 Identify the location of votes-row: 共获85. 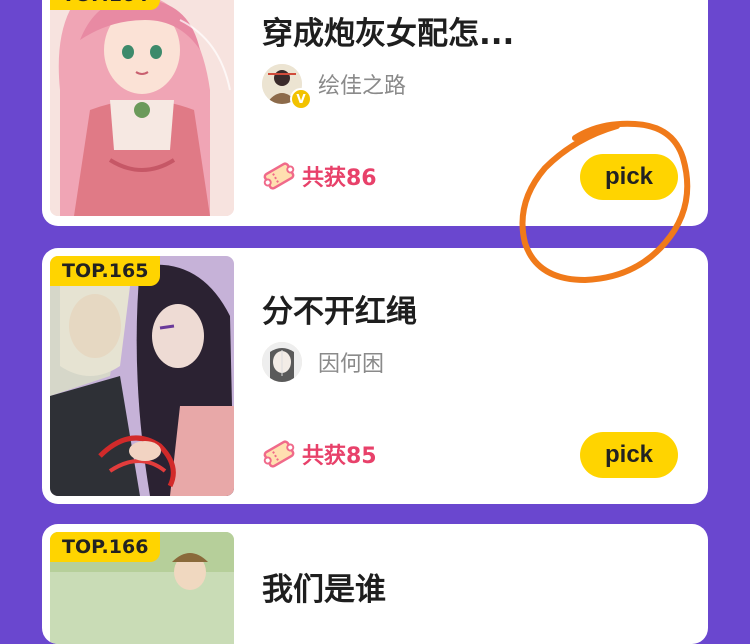
(319, 454).